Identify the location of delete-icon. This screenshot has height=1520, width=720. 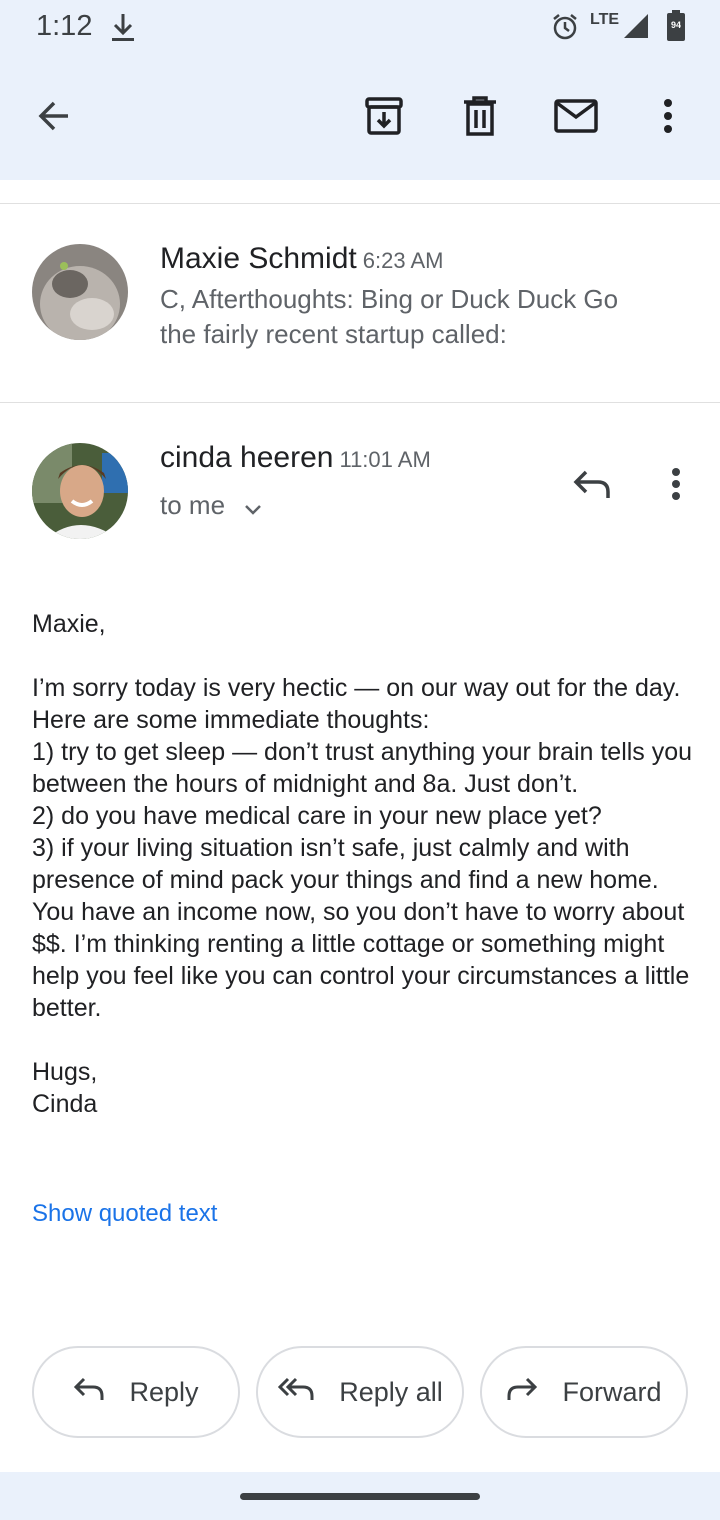
(480, 116).